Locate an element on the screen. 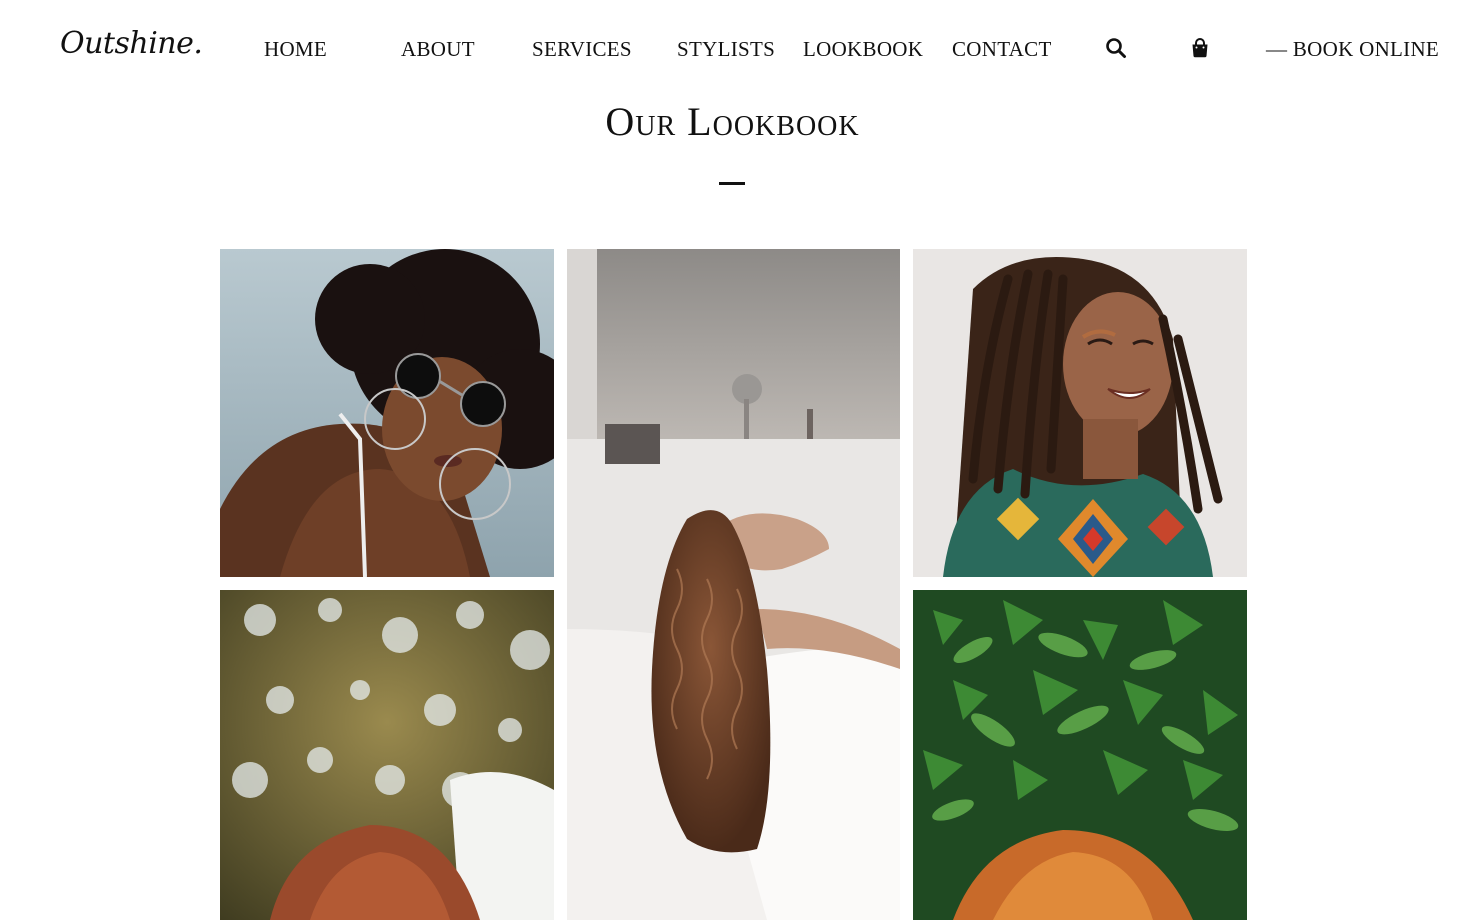 This screenshot has width=1465, height=920. lookbook-photo-box-braids-smile is located at coordinates (1080, 413).